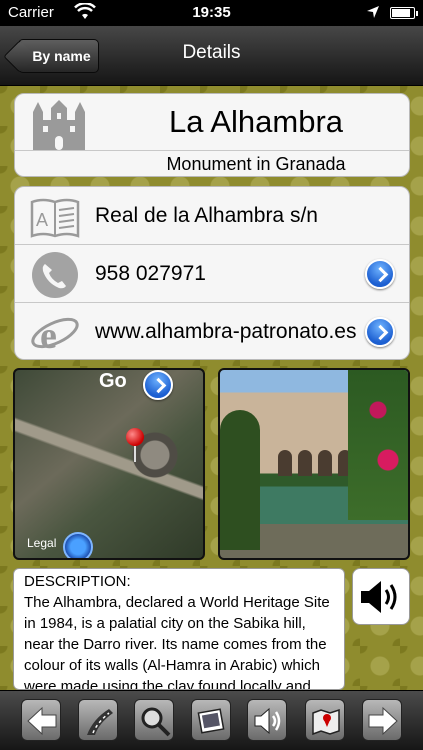 The height and width of the screenshot is (750, 423). I want to click on status-bar: Carrier 19:35, so click(211, 13).